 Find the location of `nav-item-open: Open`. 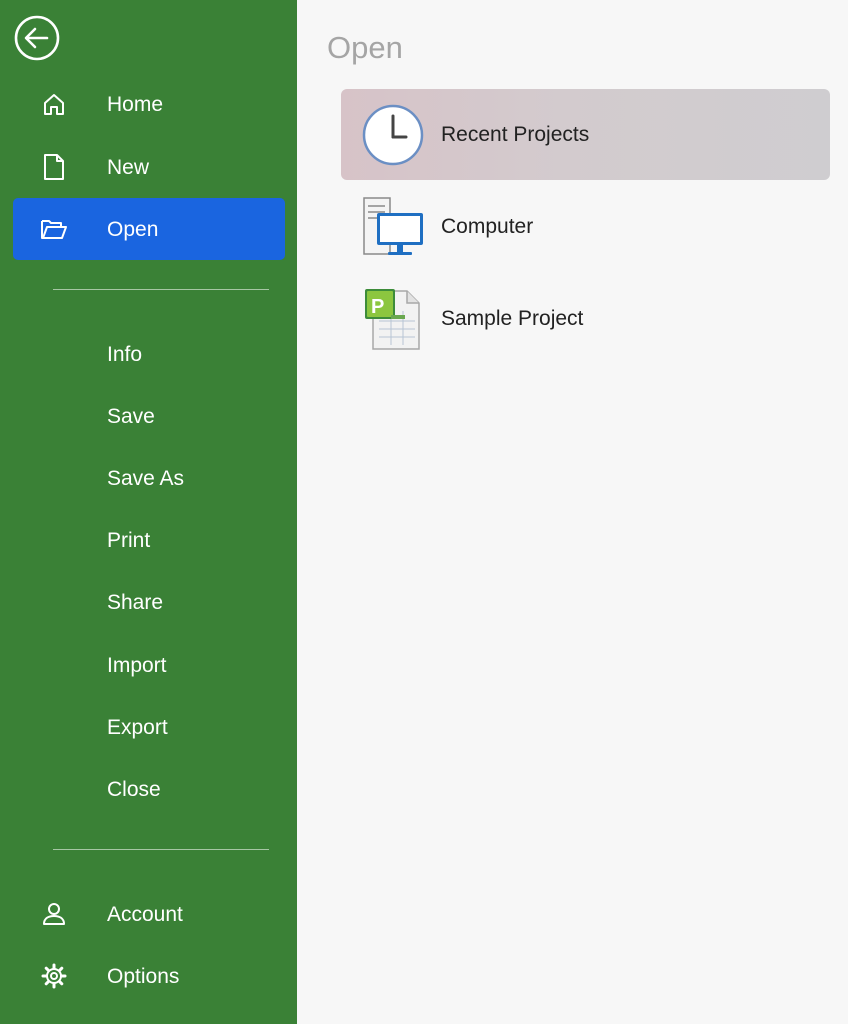

nav-item-open: Open is located at coordinates (149, 229).